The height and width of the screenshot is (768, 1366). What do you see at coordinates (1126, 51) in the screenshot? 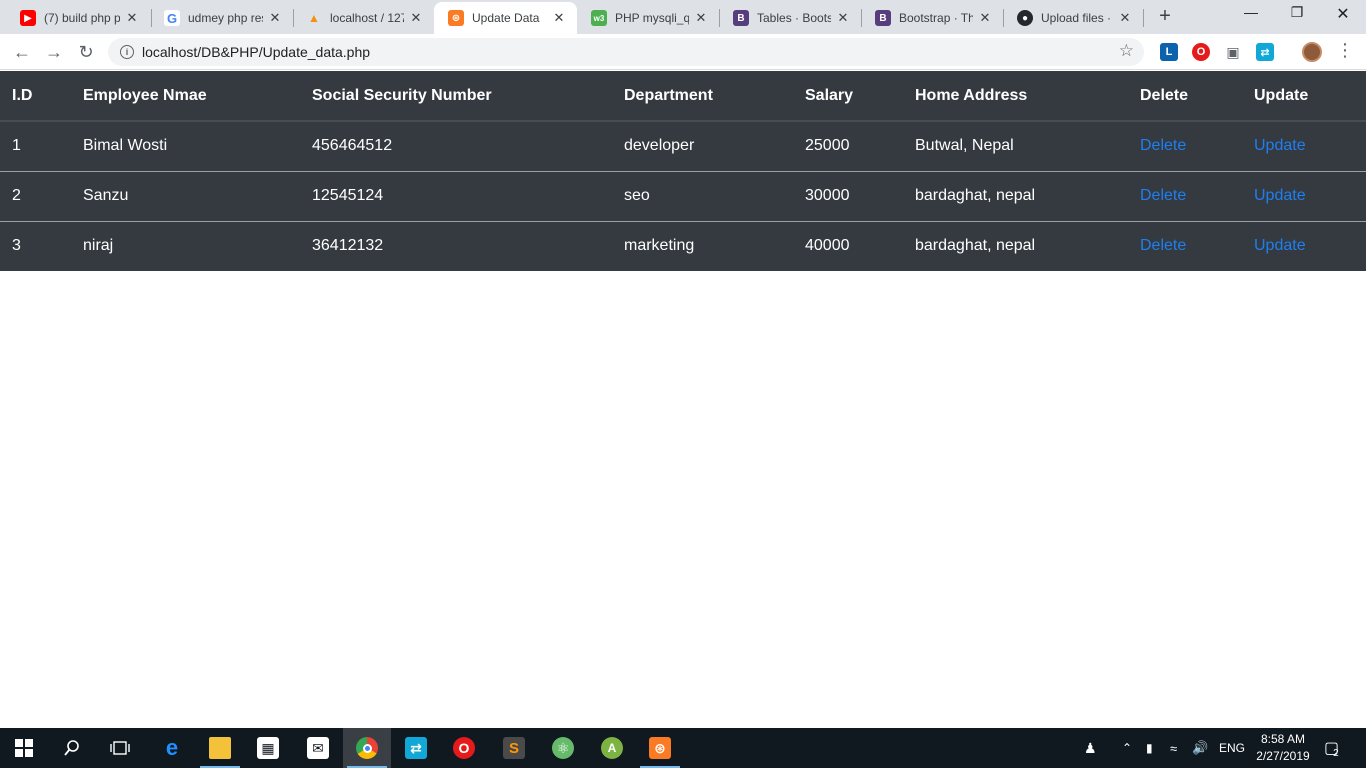
I see `bookmark-star-icon: ☆` at bounding box center [1126, 51].